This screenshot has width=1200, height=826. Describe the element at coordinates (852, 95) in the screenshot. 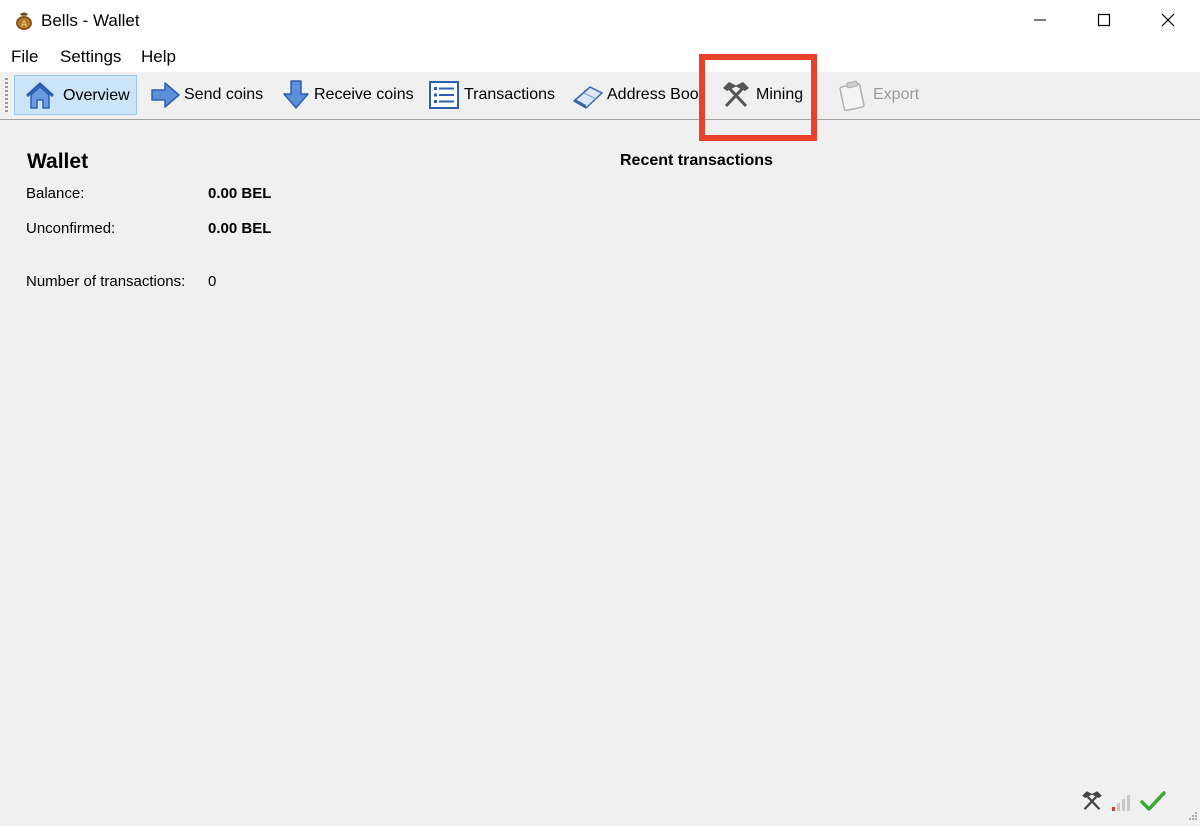

I see `clipboard-icon` at that location.